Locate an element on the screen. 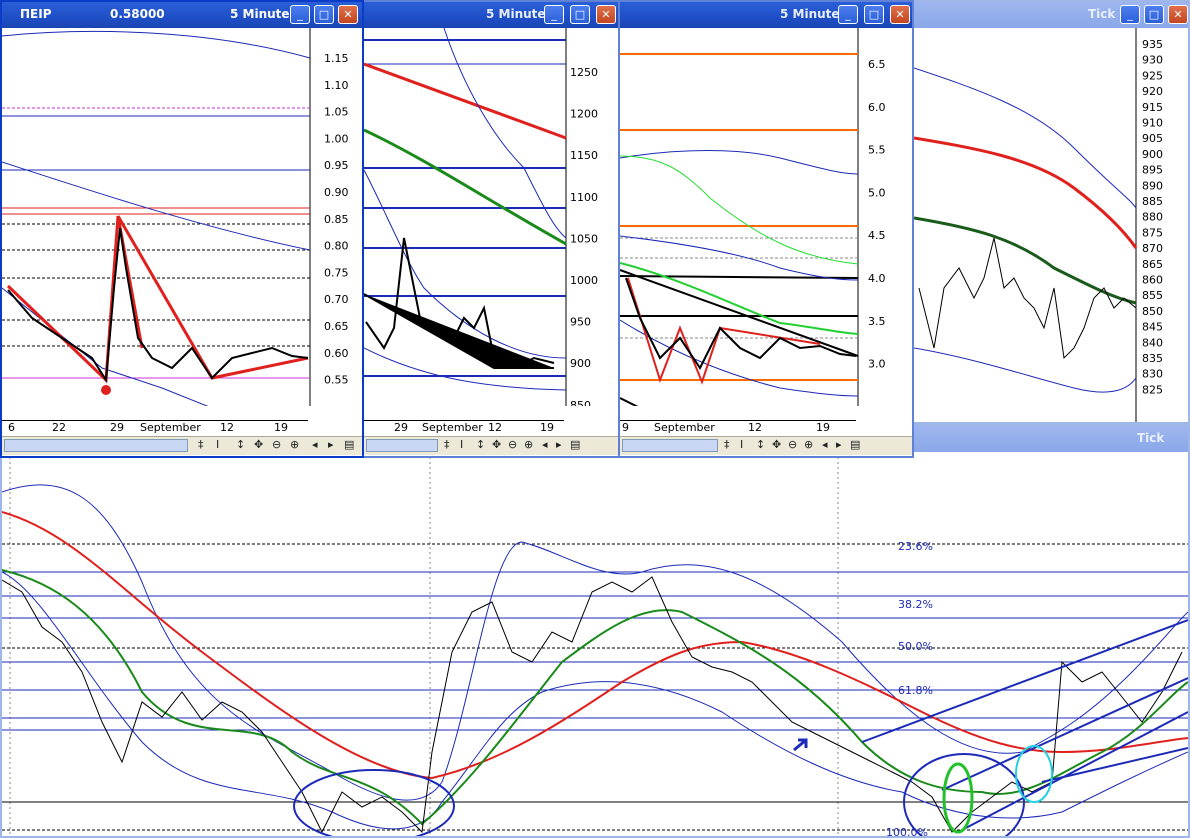 This screenshot has height=838, width=1190. w1-axis-label: 1.15 is located at coordinates (336, 58).